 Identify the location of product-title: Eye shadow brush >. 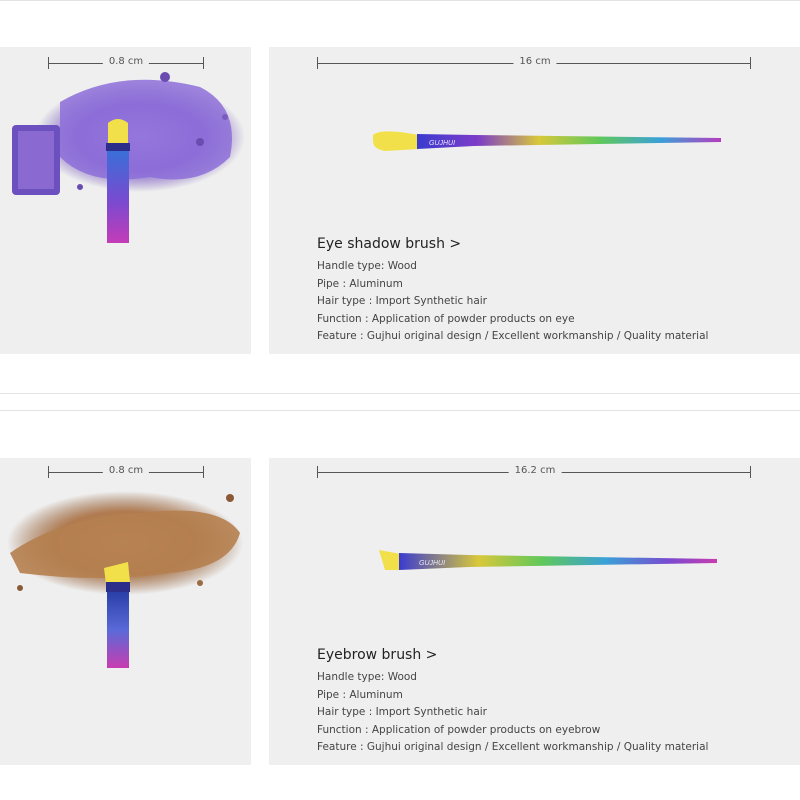
(389, 244).